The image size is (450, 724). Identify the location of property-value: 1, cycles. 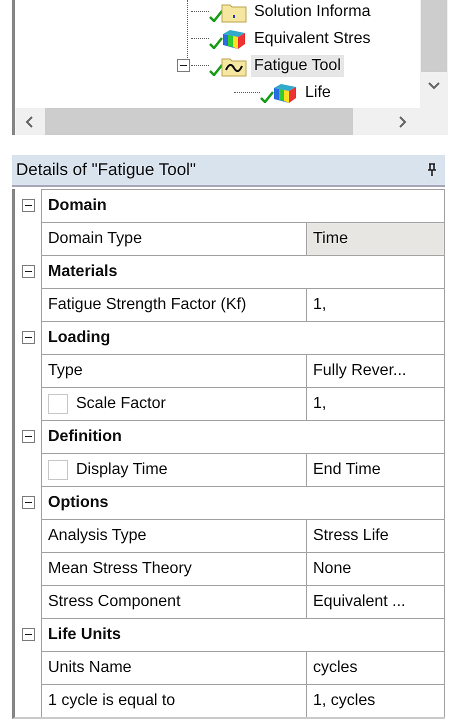
(376, 700).